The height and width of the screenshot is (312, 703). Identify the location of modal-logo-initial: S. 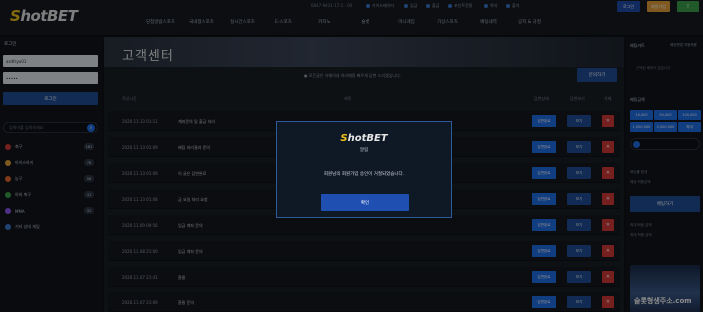
(344, 138).